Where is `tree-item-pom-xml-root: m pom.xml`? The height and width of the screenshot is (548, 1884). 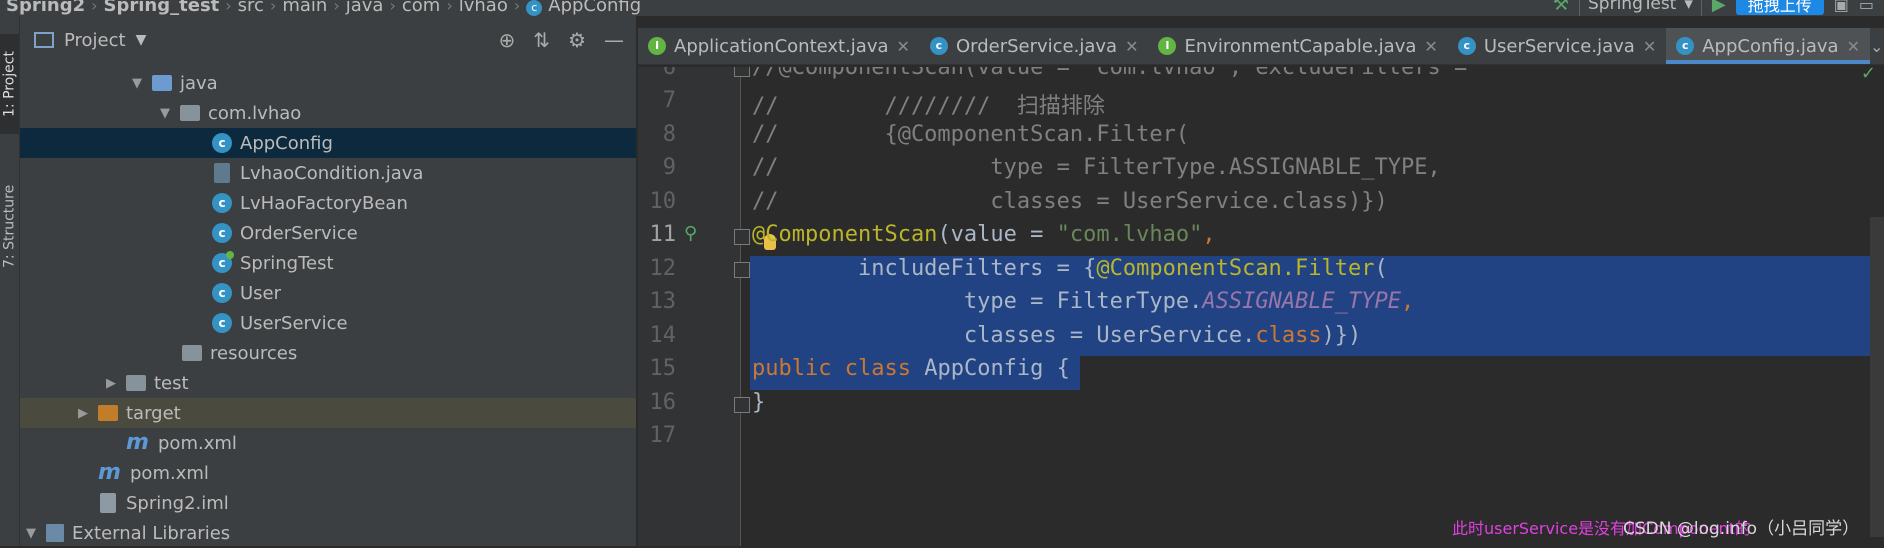
tree-item-pom-xml-root: m pom.xml is located at coordinates (328, 473).